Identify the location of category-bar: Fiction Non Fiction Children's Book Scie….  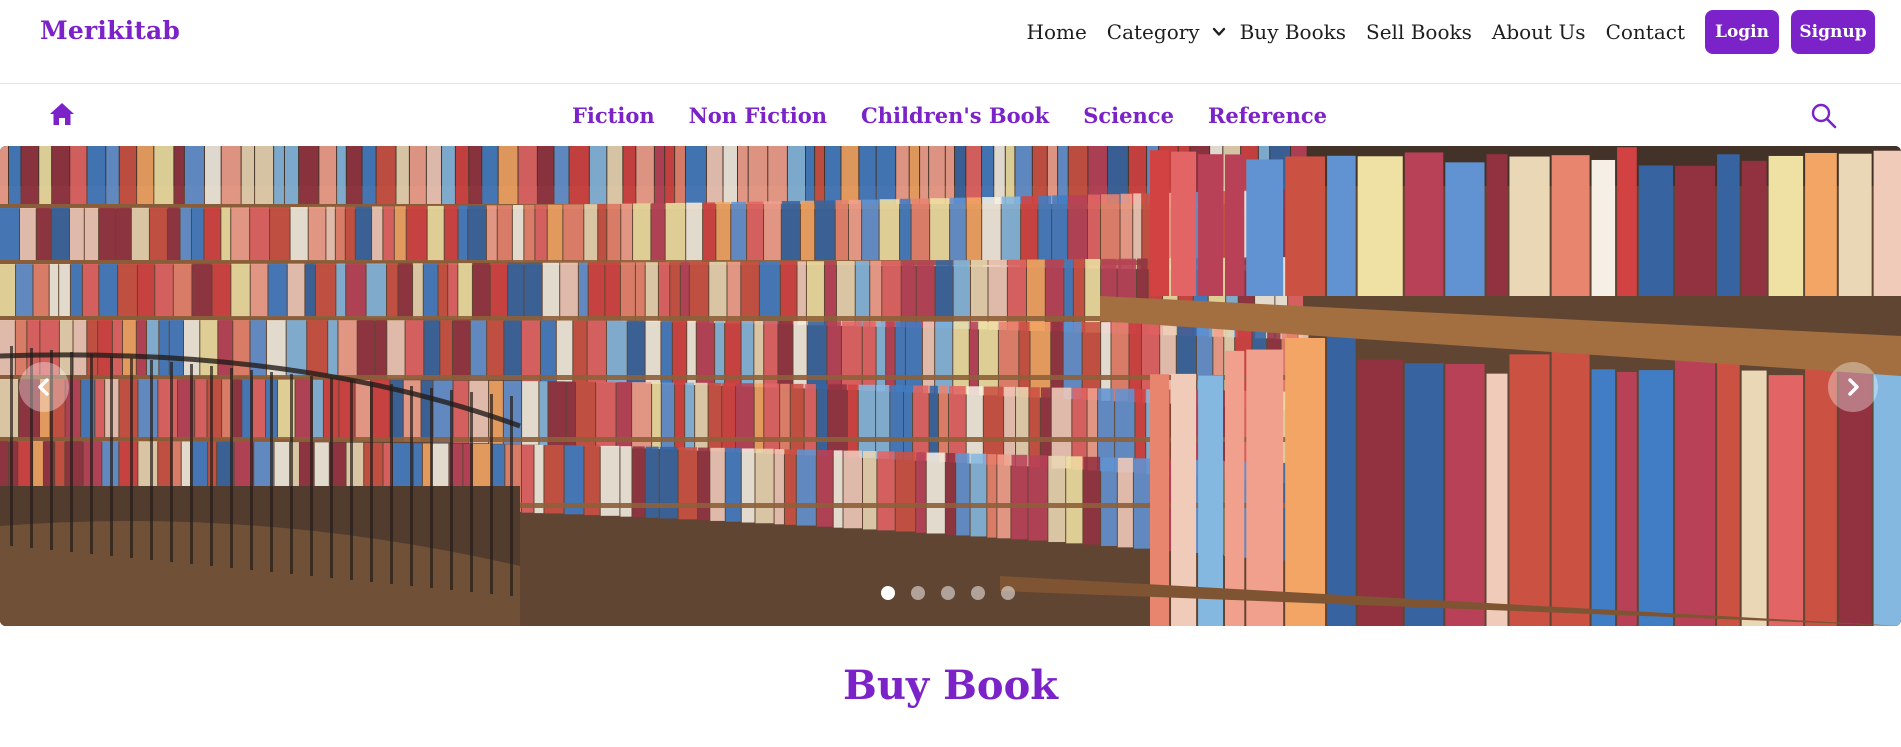
(950, 115).